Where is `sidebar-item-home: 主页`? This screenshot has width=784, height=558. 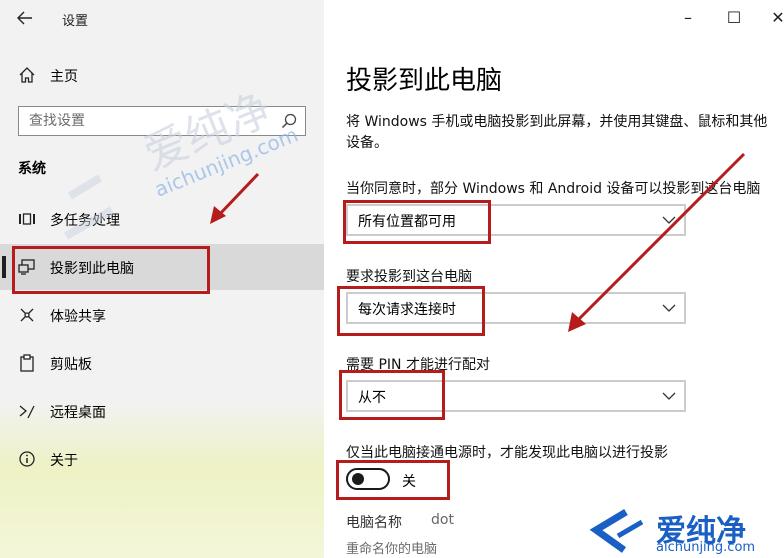 sidebar-item-home: 主页 is located at coordinates (162, 75).